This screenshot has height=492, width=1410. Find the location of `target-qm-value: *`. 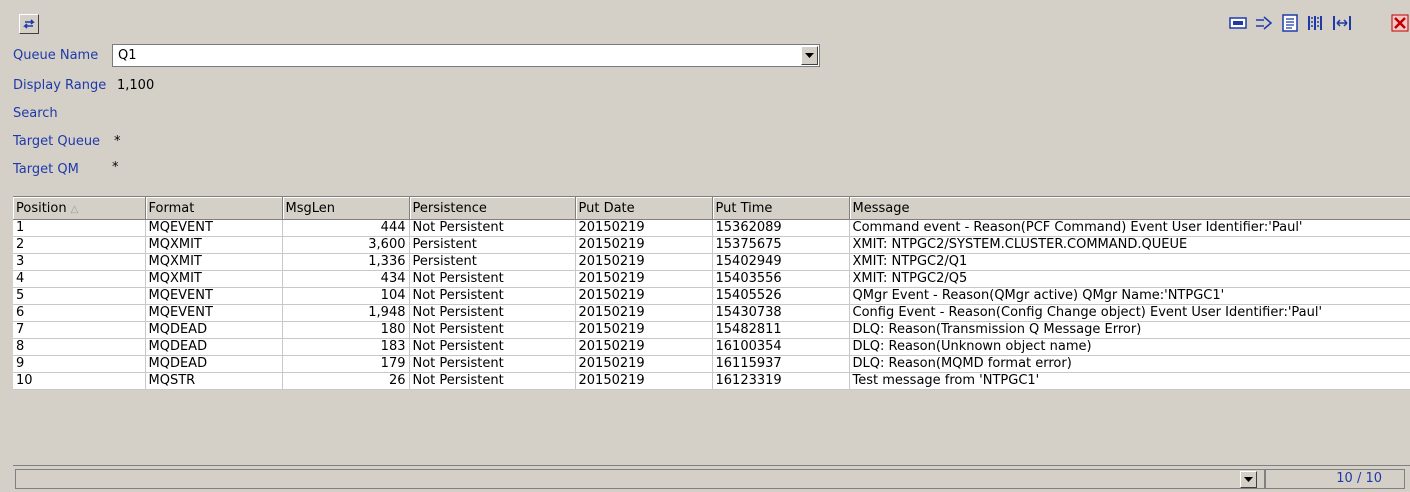

target-qm-value: * is located at coordinates (115, 167).